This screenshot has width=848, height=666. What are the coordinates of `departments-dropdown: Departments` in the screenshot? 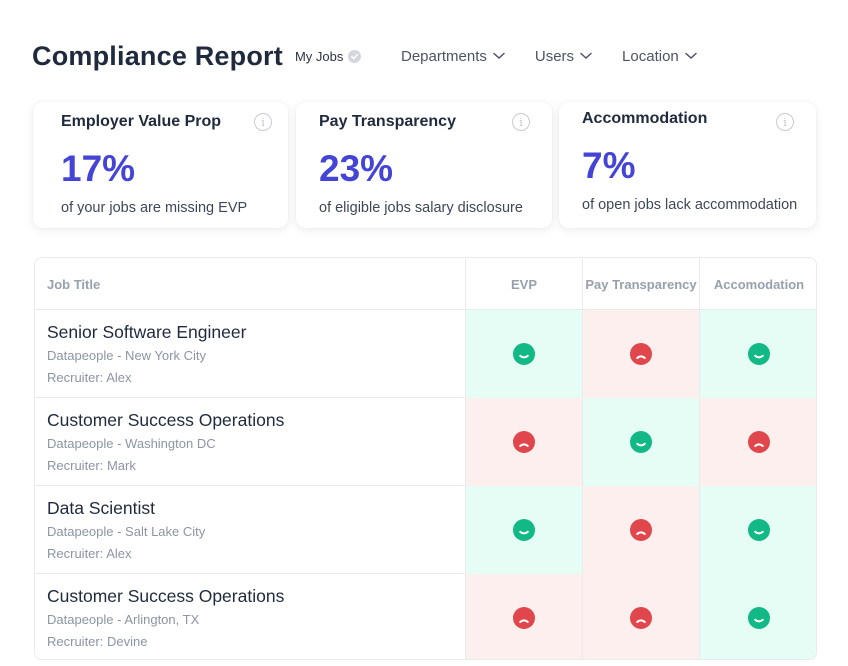 It's located at (453, 56).